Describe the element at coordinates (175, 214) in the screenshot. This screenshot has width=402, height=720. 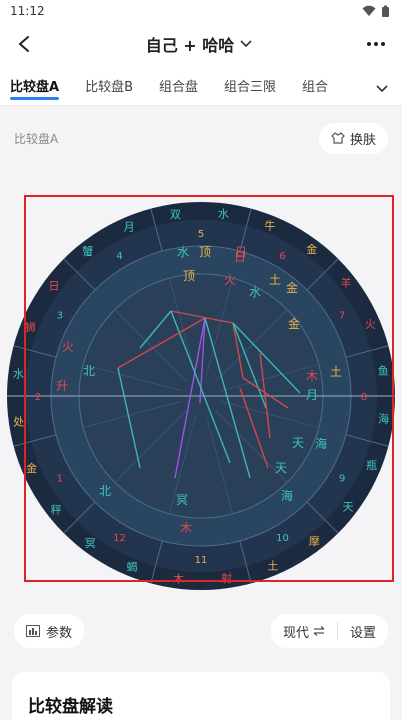
I see `sign-glyph: 双` at that location.